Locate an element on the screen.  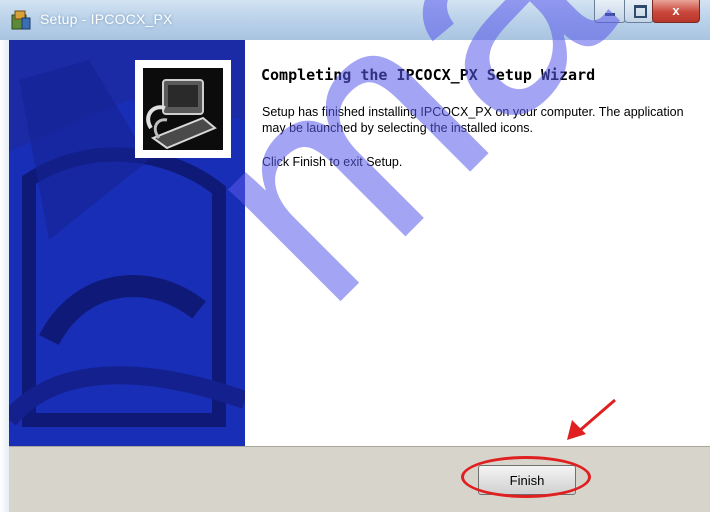
computer-install-icon is located at coordinates (183, 109).